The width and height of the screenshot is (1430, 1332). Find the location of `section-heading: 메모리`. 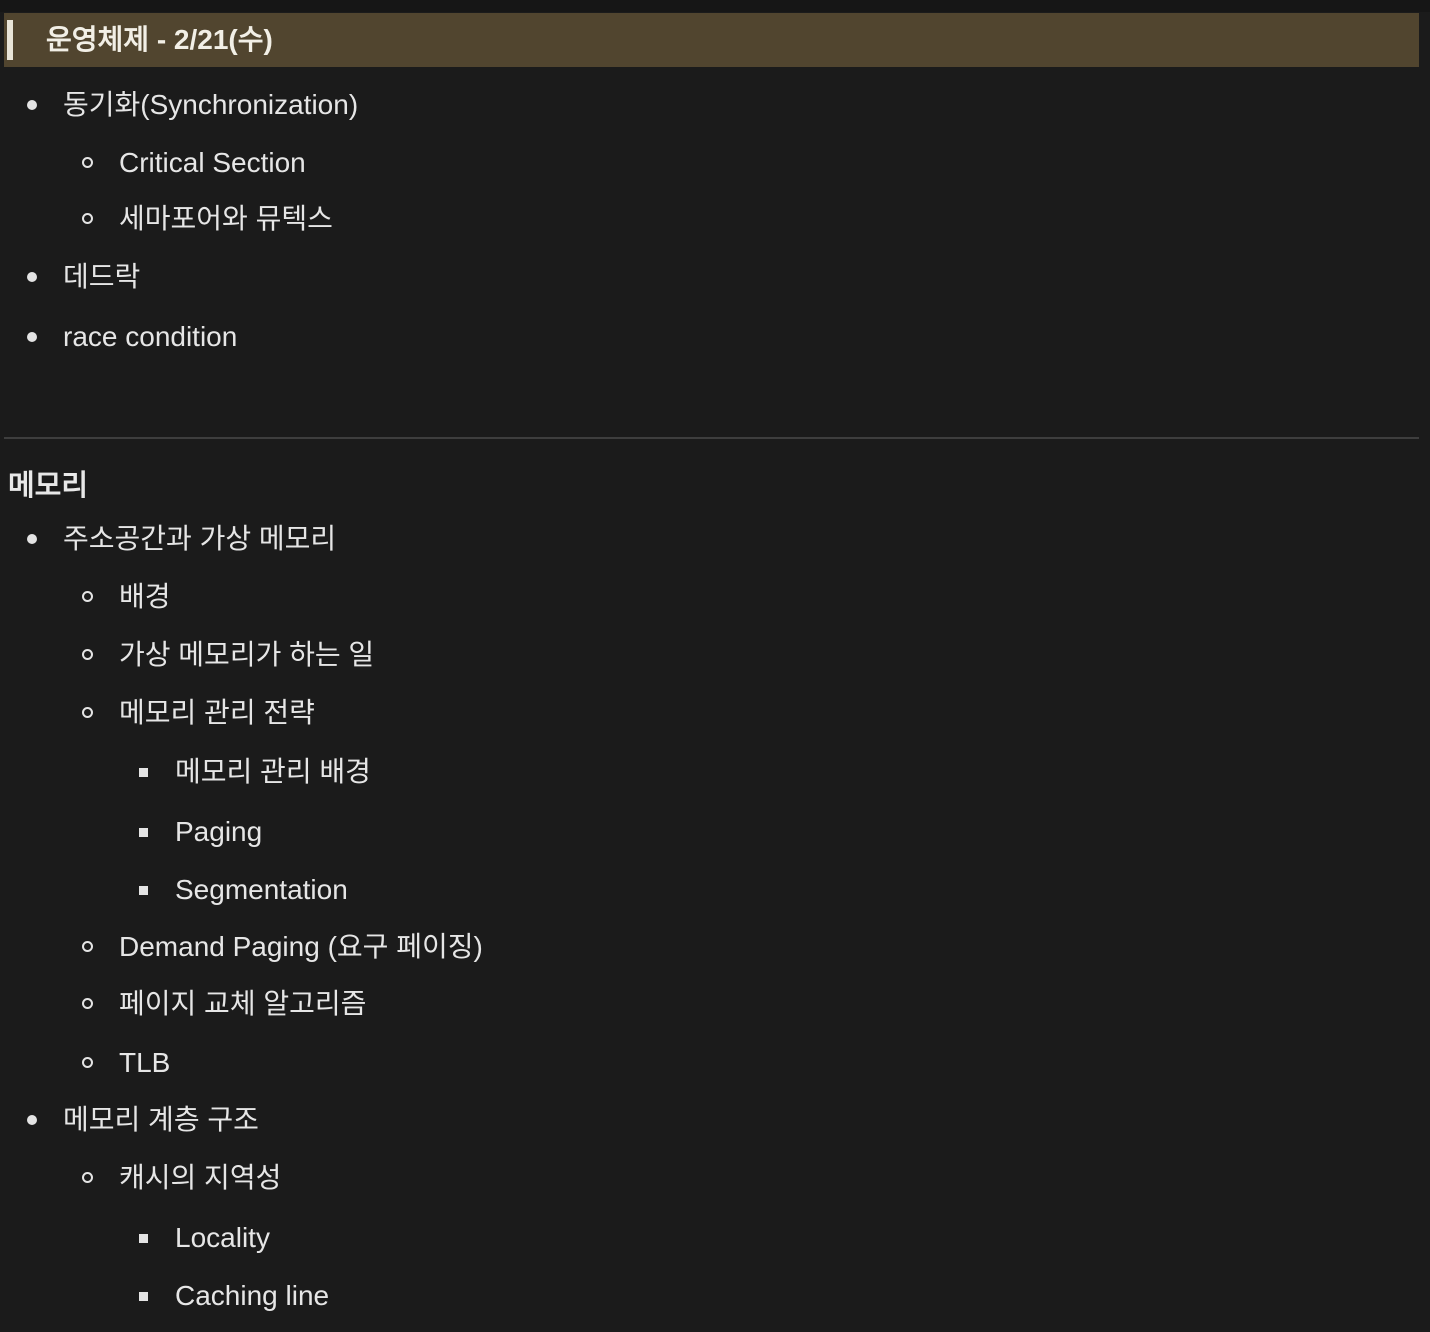

section-heading: 메모리 is located at coordinates (48, 486).